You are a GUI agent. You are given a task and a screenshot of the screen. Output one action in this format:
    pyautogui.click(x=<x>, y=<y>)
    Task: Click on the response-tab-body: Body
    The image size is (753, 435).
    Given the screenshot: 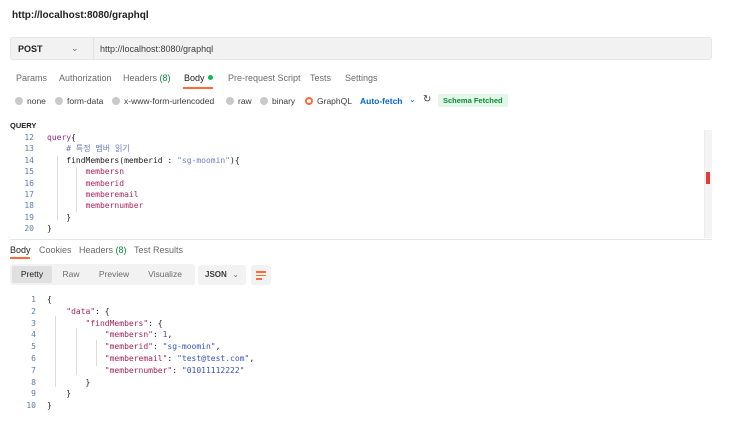 What is the action you would take?
    pyautogui.click(x=20, y=250)
    